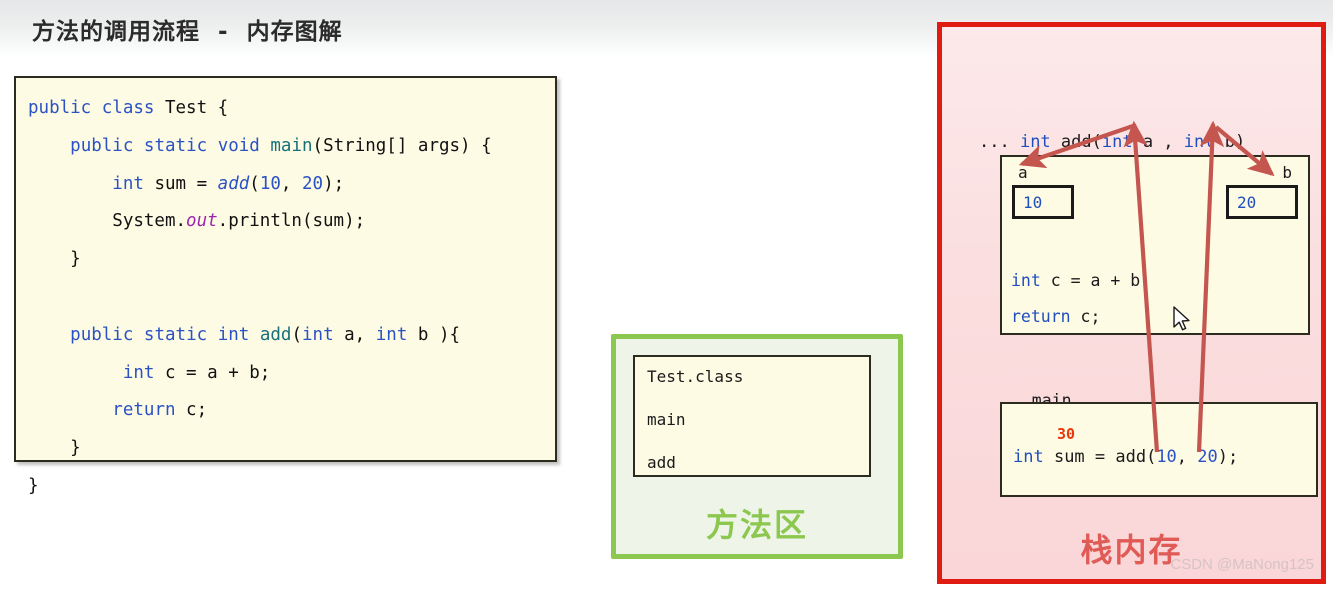  What do you see at coordinates (1081, 280) in the screenshot?
I see `add-frame-code-line-1: int c = a + b;` at bounding box center [1081, 280].